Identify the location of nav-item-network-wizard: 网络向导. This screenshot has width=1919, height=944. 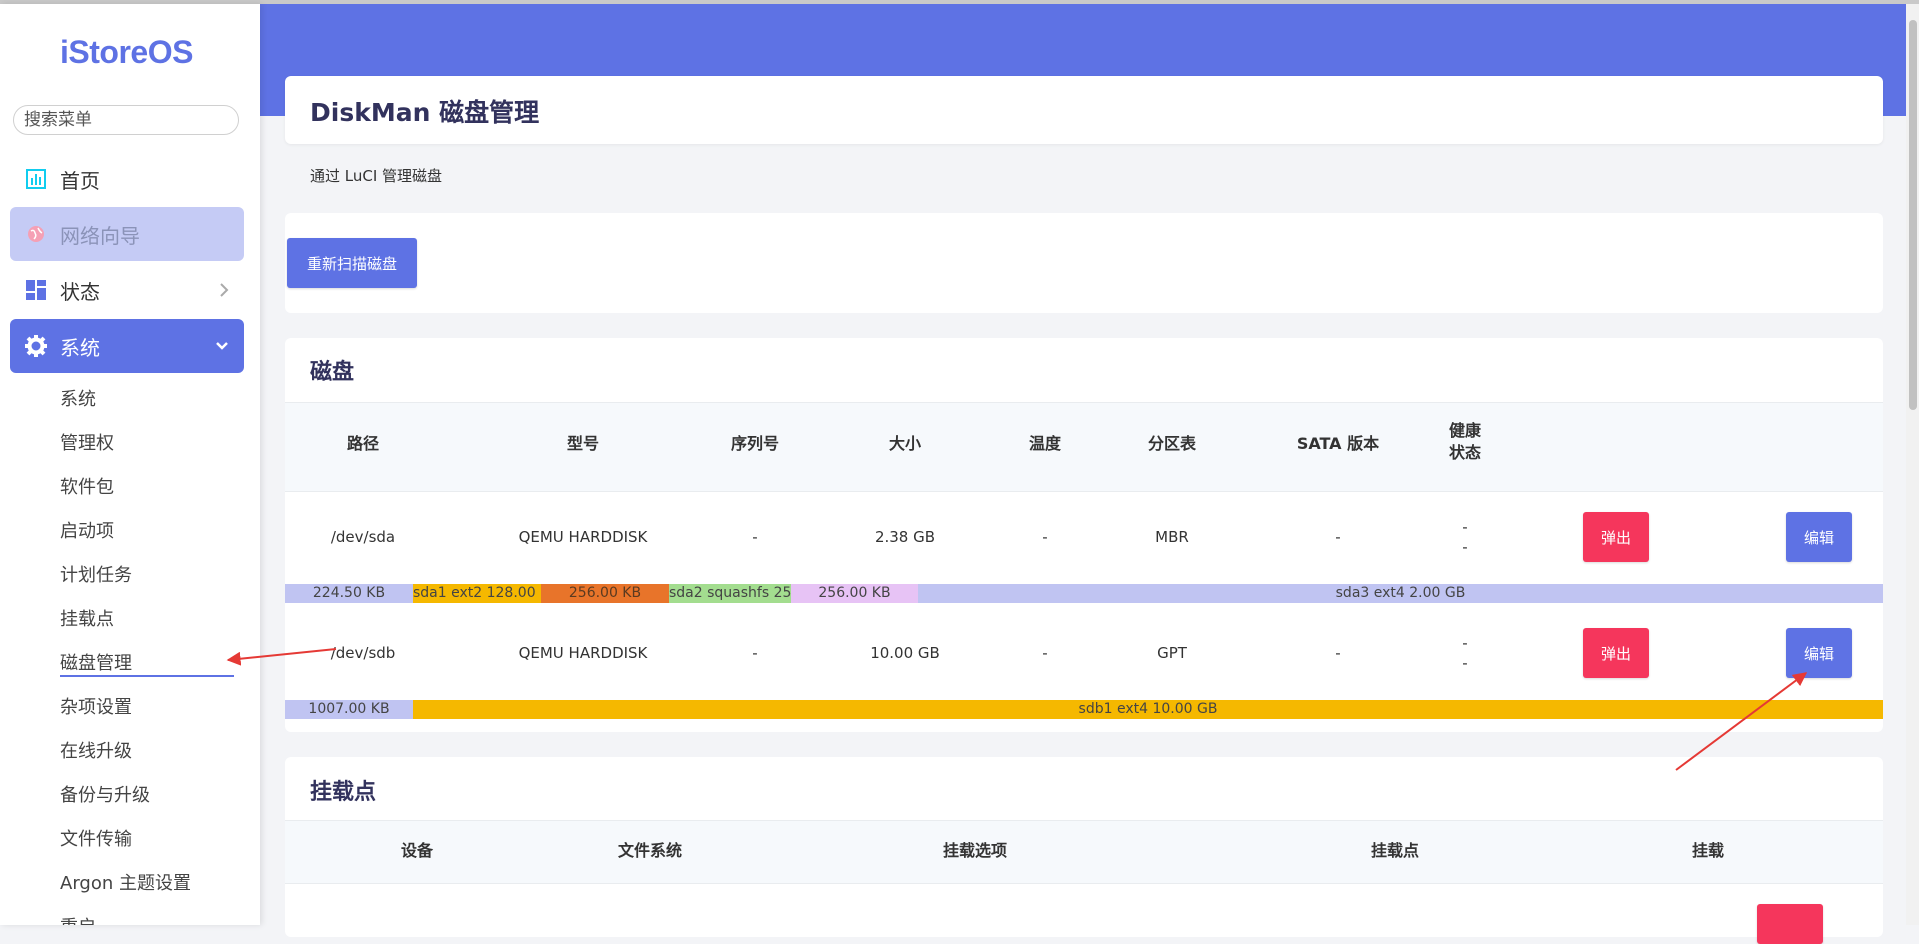
(127, 234).